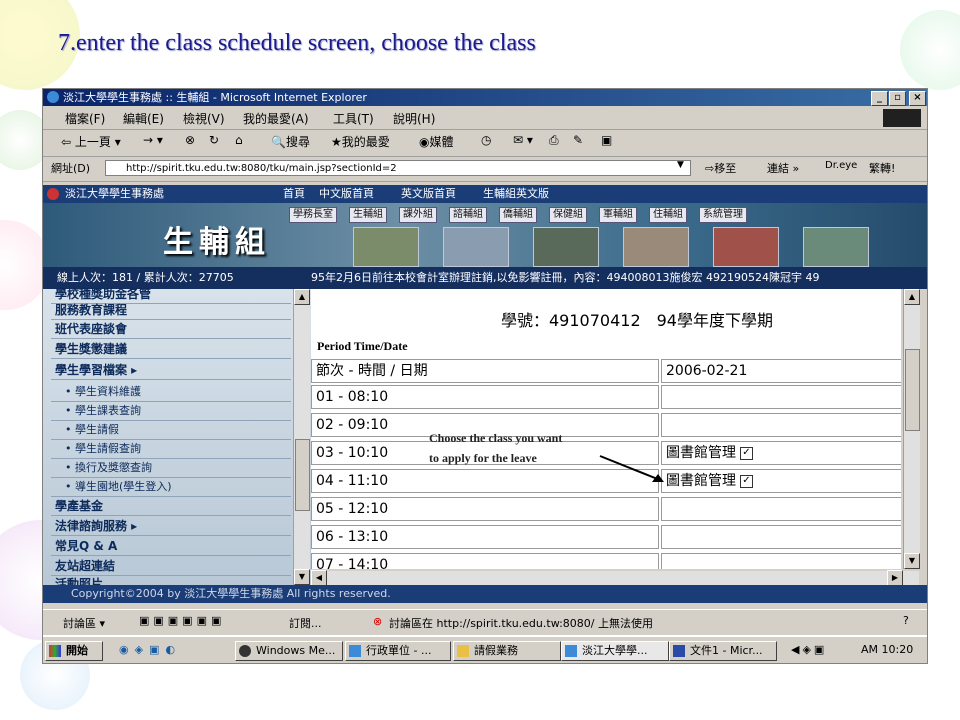 This screenshot has height=720, width=960. What do you see at coordinates (79, 505) in the screenshot?
I see `sidebar-item: 學產基金` at bounding box center [79, 505].